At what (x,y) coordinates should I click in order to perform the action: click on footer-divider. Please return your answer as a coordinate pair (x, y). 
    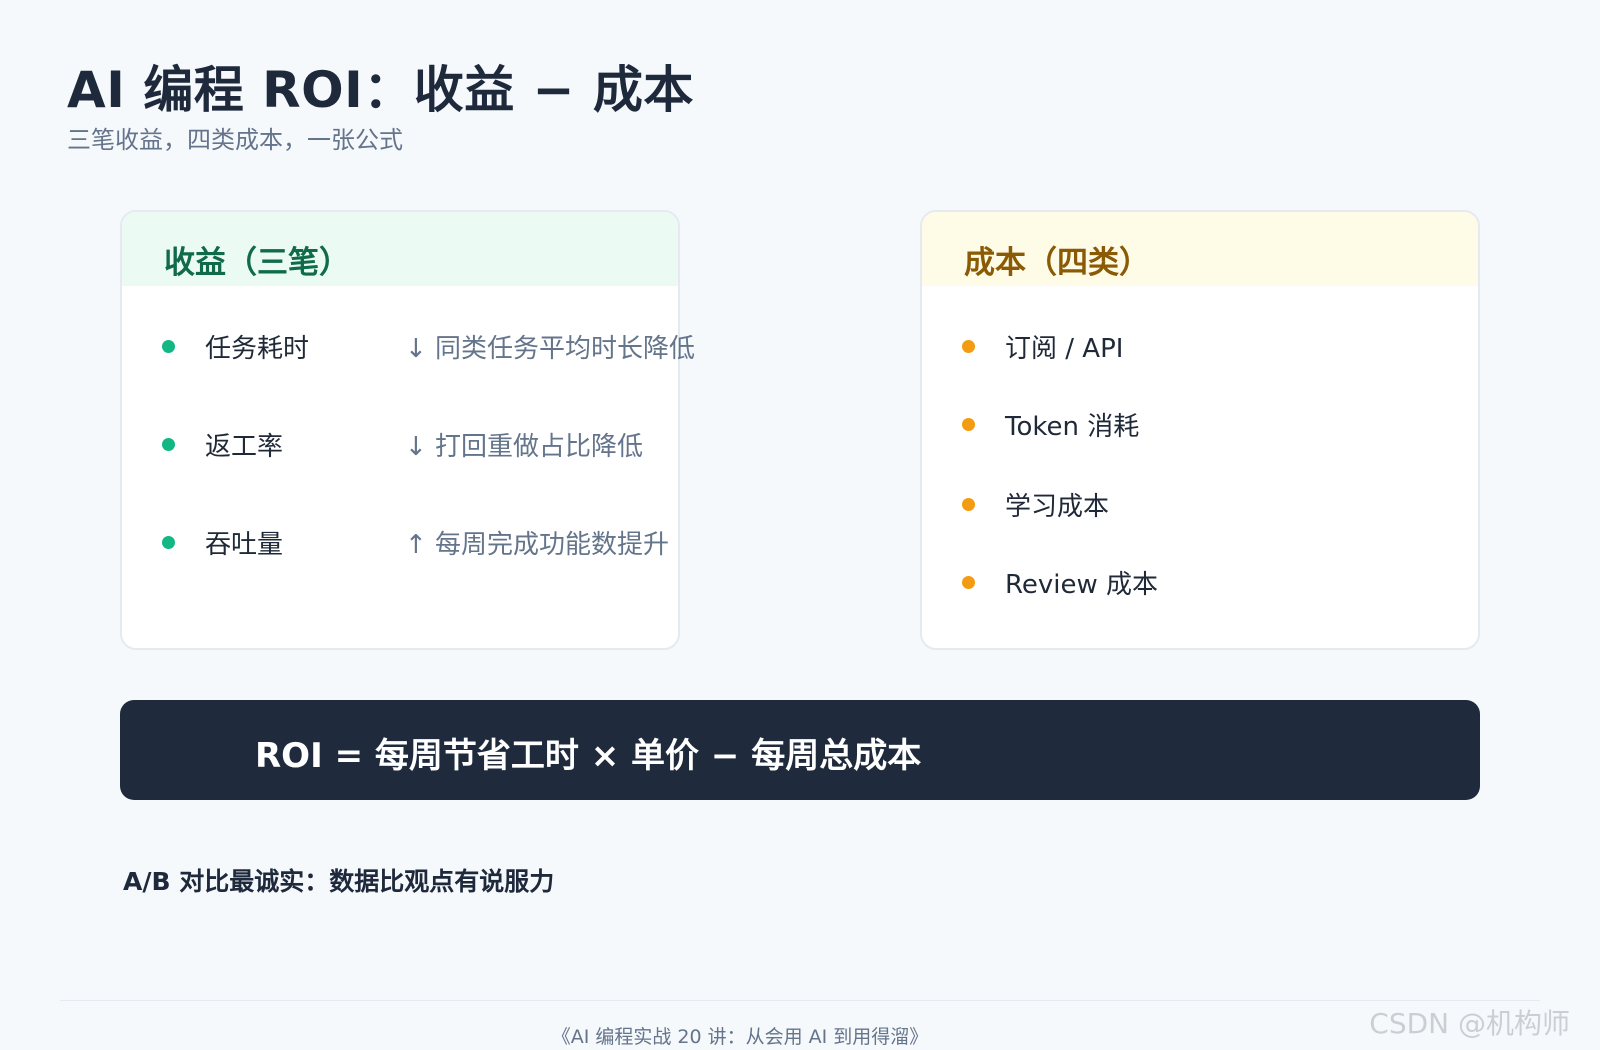
    Looking at the image, I should click on (800, 1000).